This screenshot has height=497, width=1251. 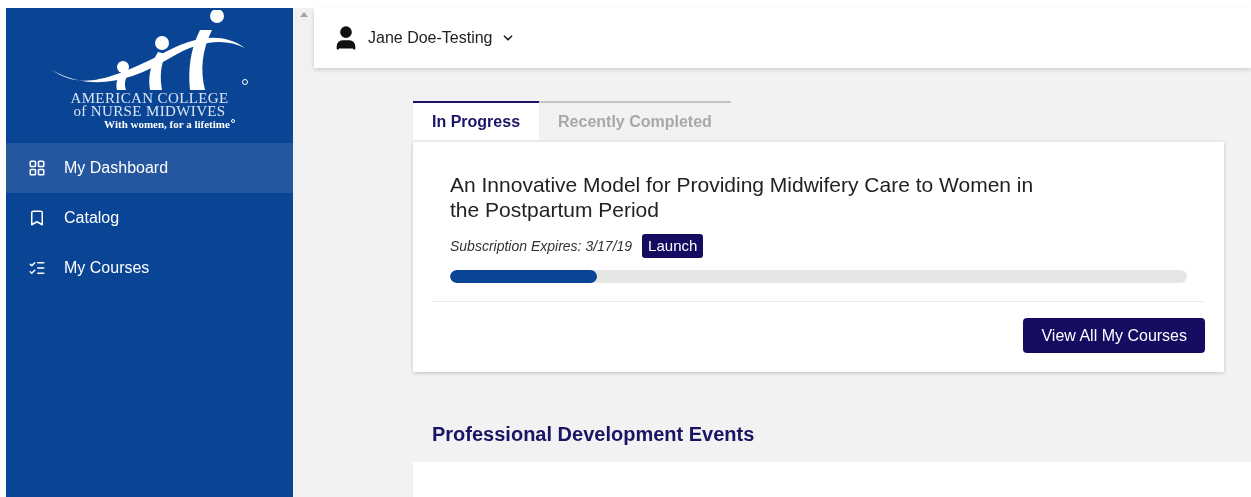 I want to click on sidebar-item: My Dashboard, so click(x=149, y=168).